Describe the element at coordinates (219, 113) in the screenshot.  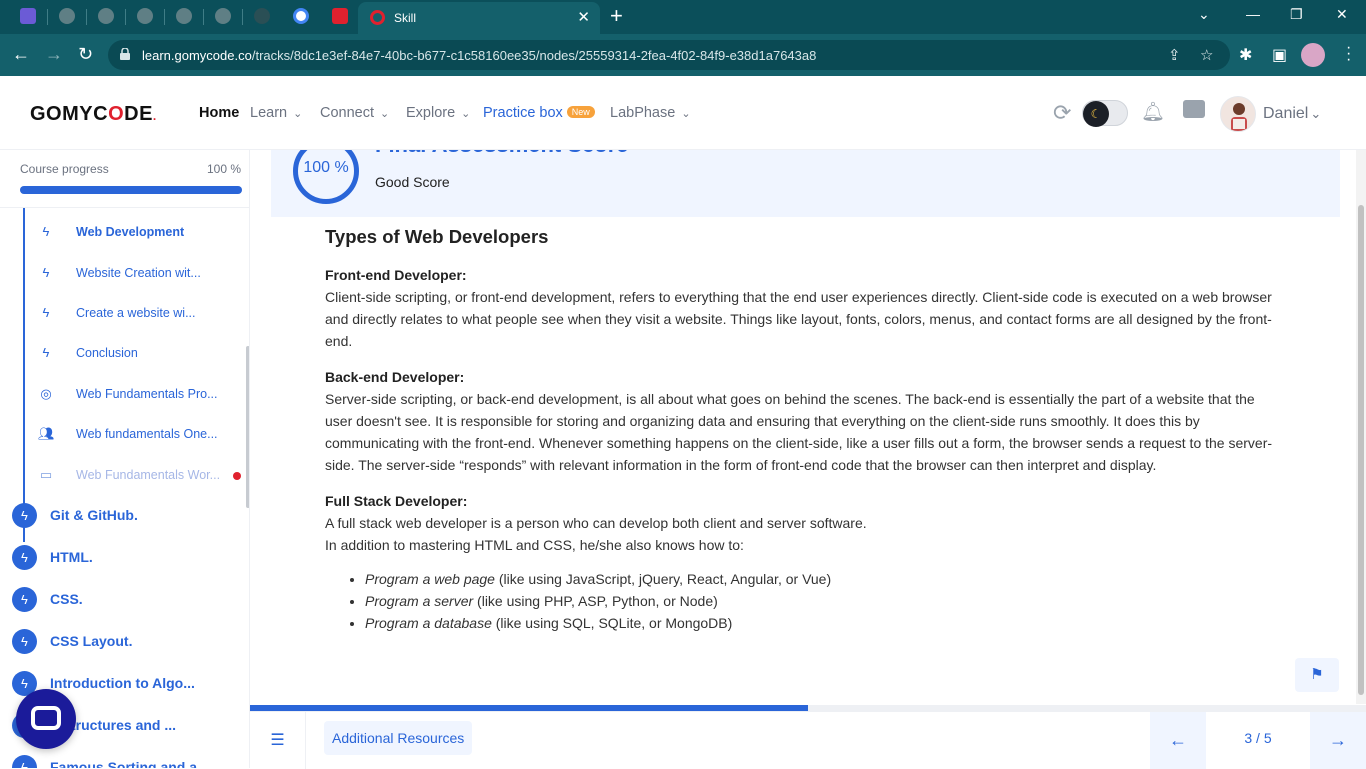
I see `nav-home: Home` at that location.